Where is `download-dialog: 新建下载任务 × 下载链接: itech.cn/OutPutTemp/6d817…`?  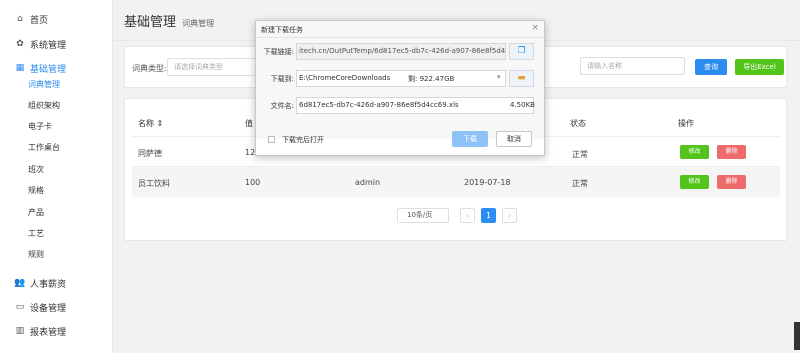
download-dialog: 新建下载任务 × 下载链接: itech.cn/OutPutTemp/6d817… is located at coordinates (400, 88).